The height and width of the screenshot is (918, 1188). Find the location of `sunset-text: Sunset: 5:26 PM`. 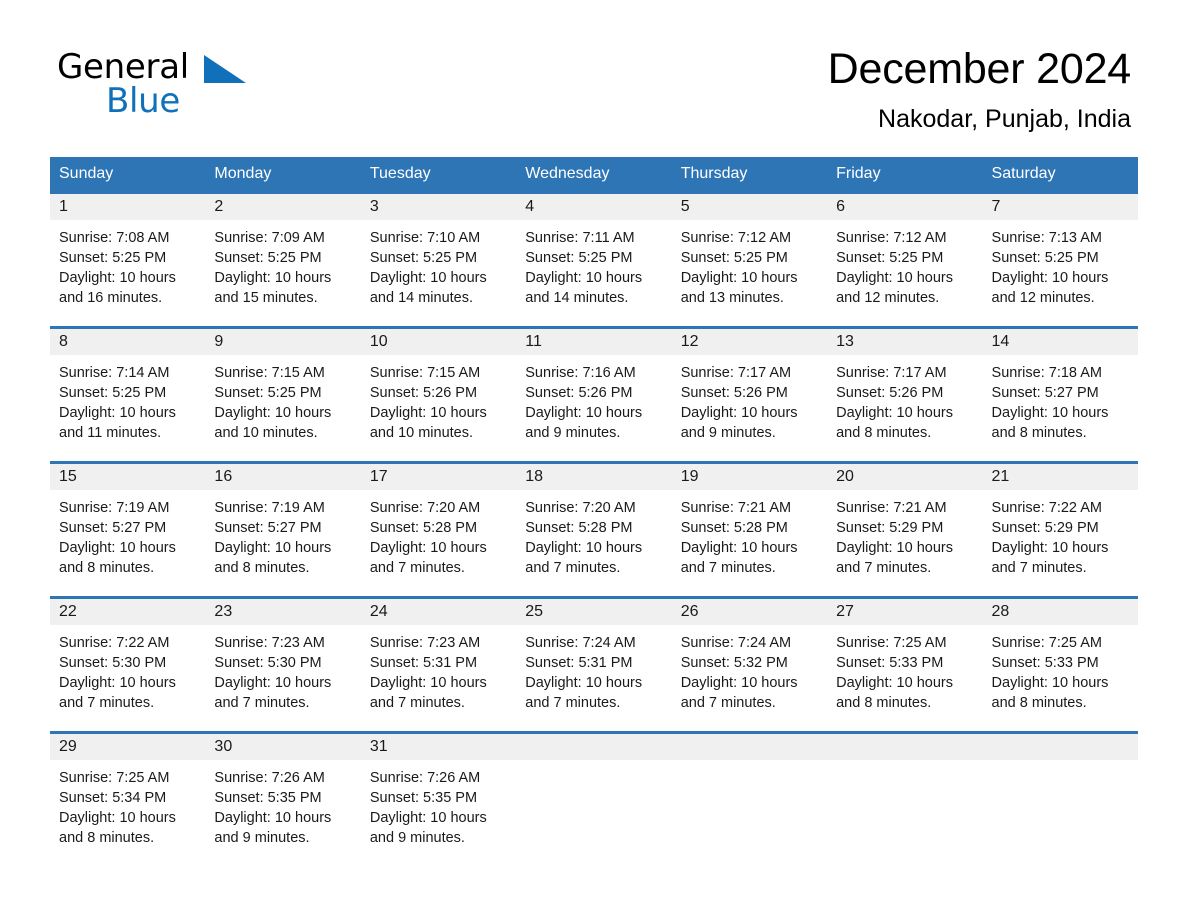

sunset-text: Sunset: 5:26 PM is located at coordinates (890, 393).